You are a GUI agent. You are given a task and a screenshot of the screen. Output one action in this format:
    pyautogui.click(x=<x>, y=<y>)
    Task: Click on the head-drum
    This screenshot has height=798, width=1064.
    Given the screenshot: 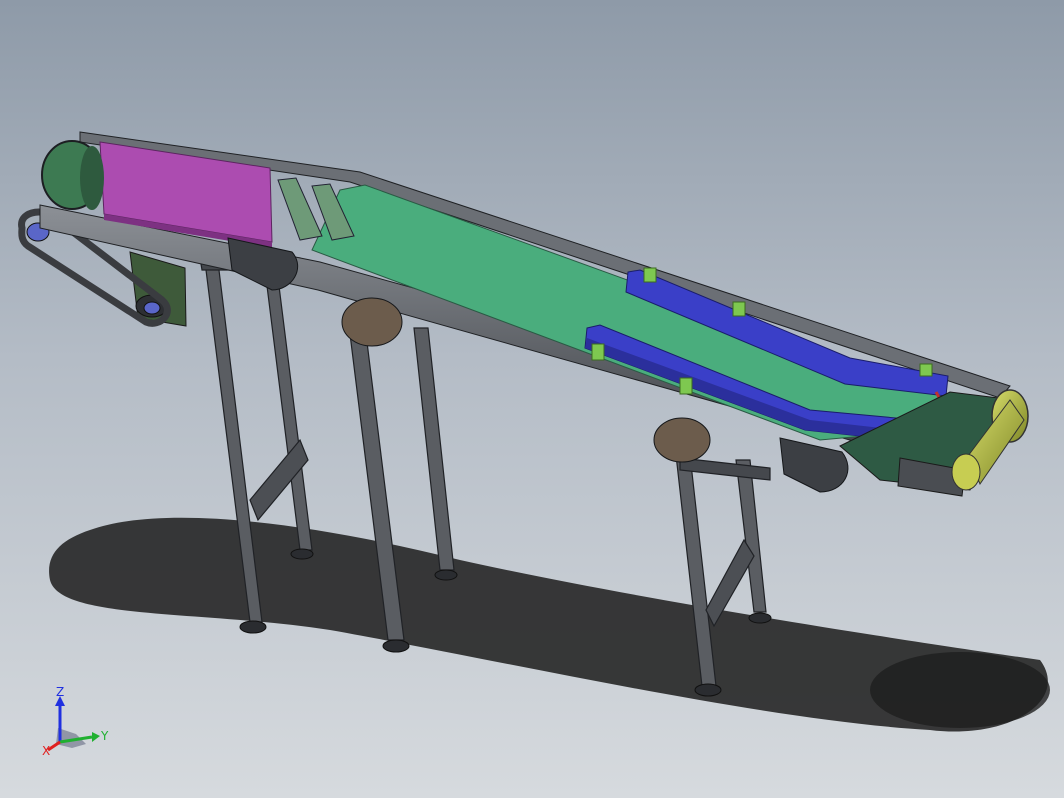 What is the action you would take?
    pyautogui.click(x=72, y=175)
    